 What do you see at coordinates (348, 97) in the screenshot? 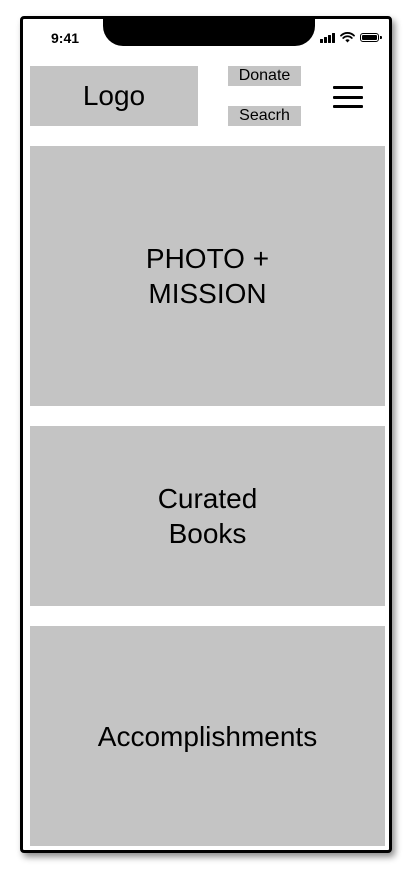
I see `hamburger-menu-icon` at bounding box center [348, 97].